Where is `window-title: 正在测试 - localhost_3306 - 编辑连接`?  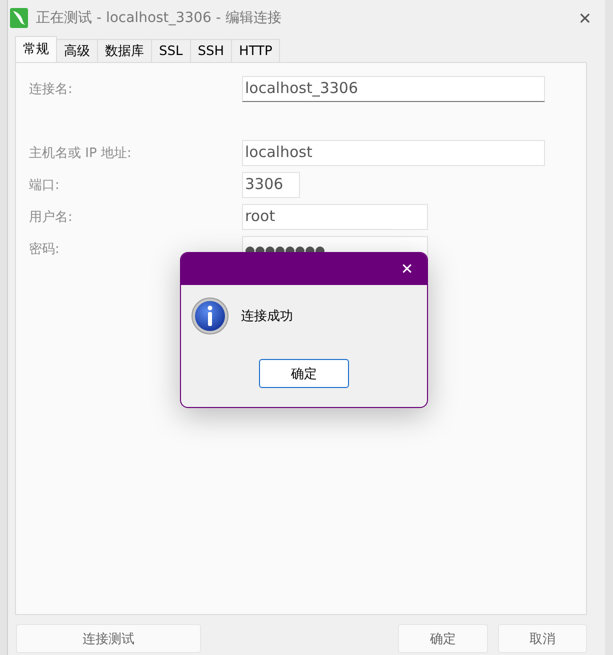 window-title: 正在测试 - localhost_3306 - 编辑连接 is located at coordinates (159, 18).